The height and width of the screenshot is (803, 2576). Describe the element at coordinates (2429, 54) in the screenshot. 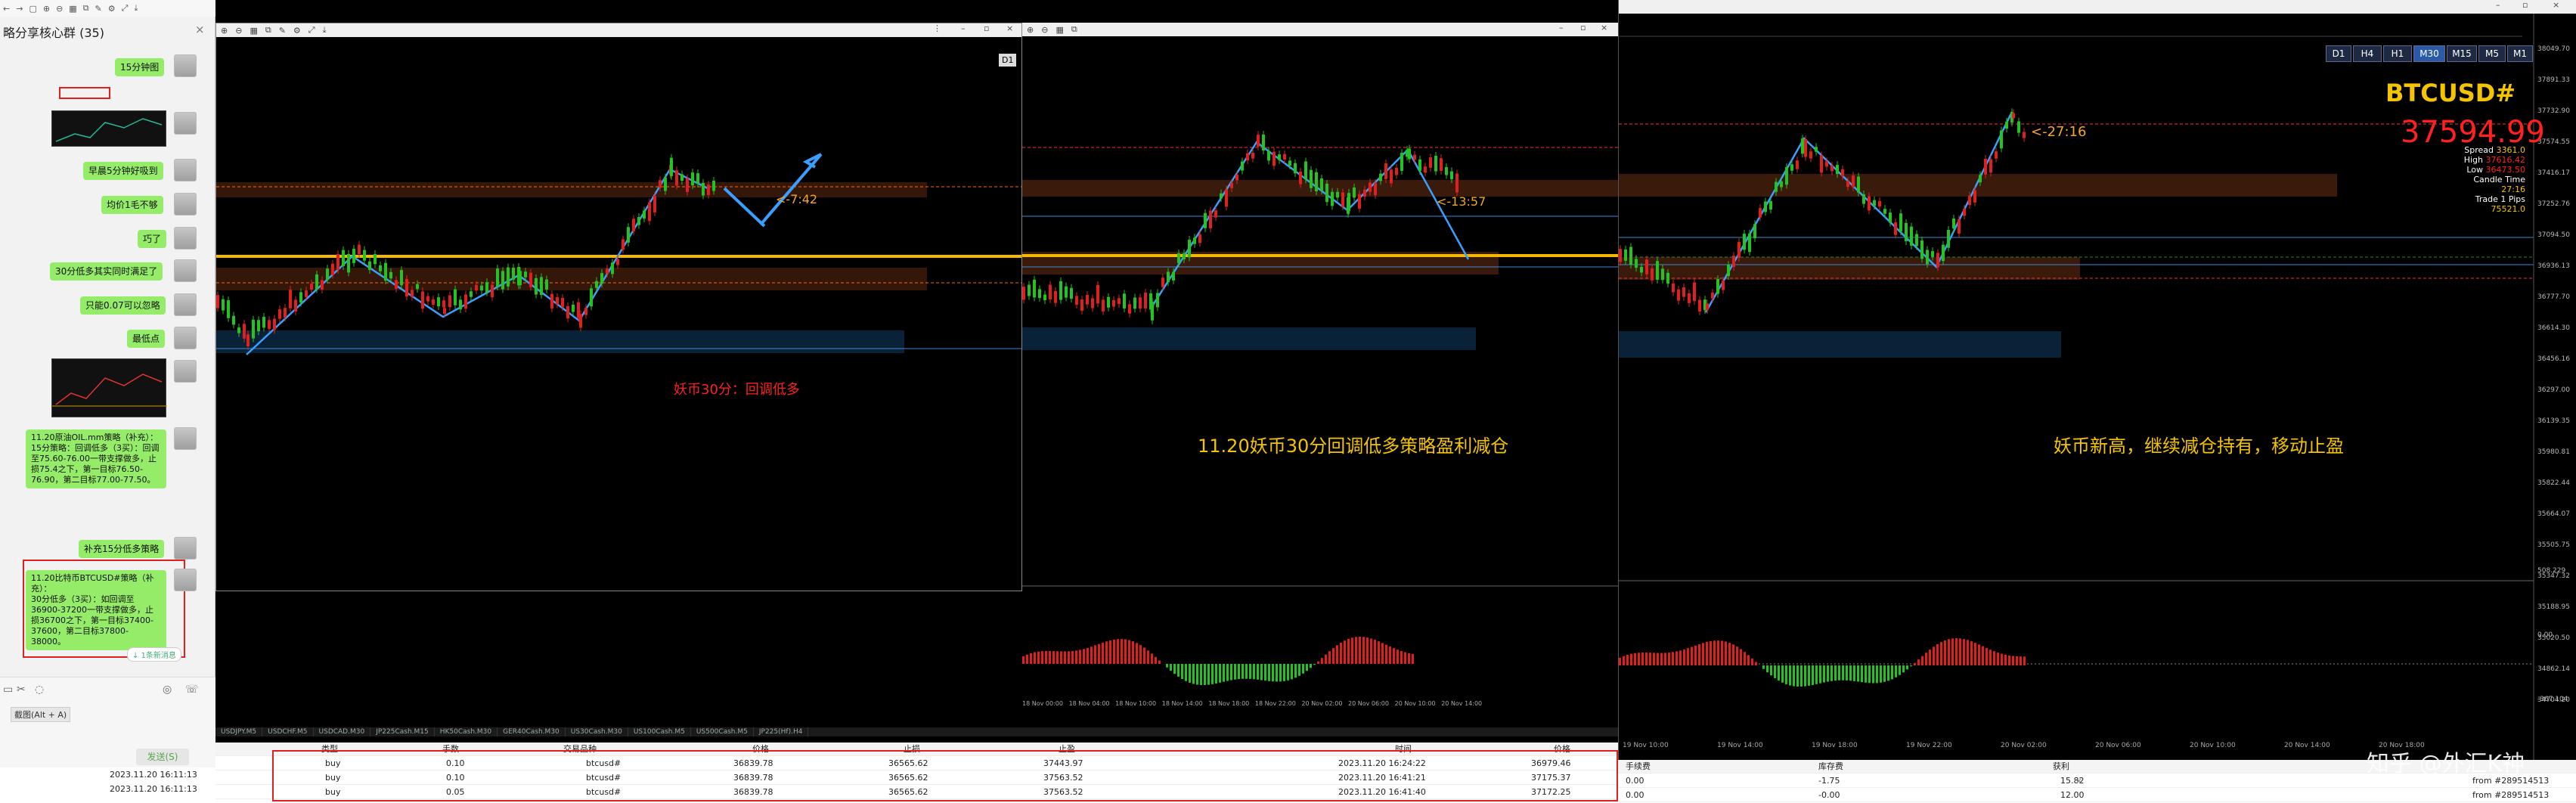

I see `timeframe-m30: M30` at that location.